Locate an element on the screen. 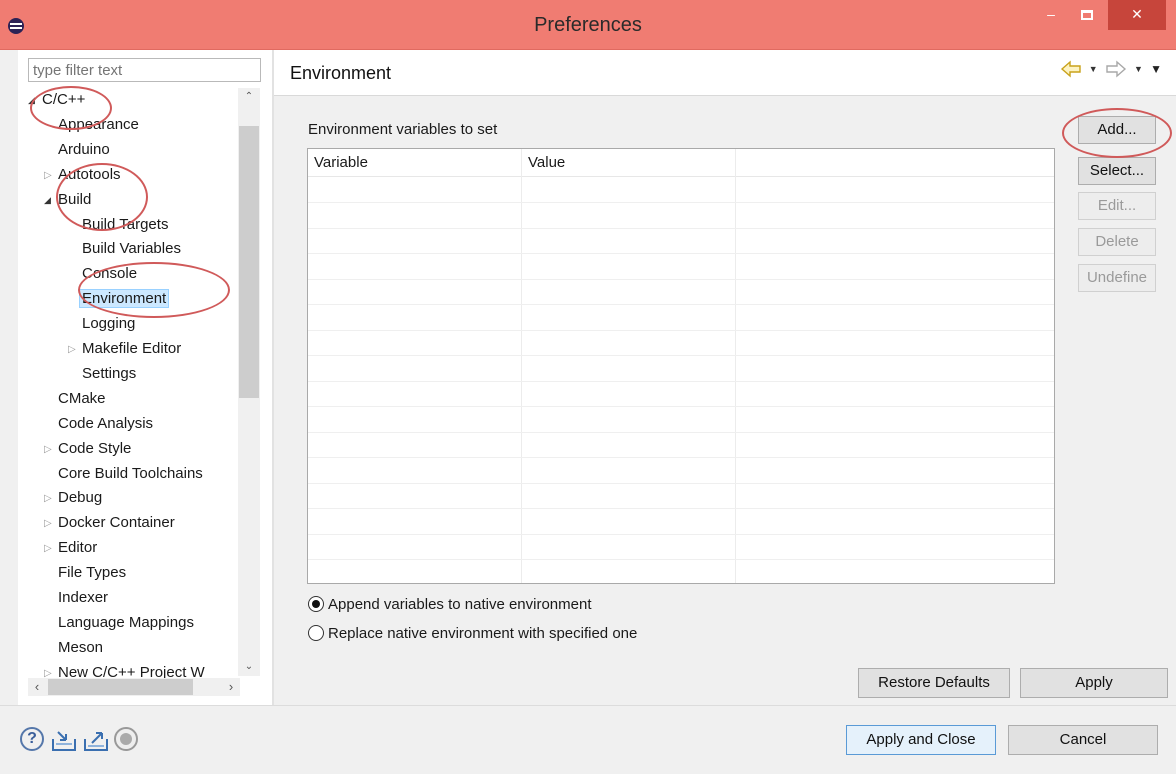 The width and height of the screenshot is (1176, 774). tree-item-label: File Types is located at coordinates (92, 572).